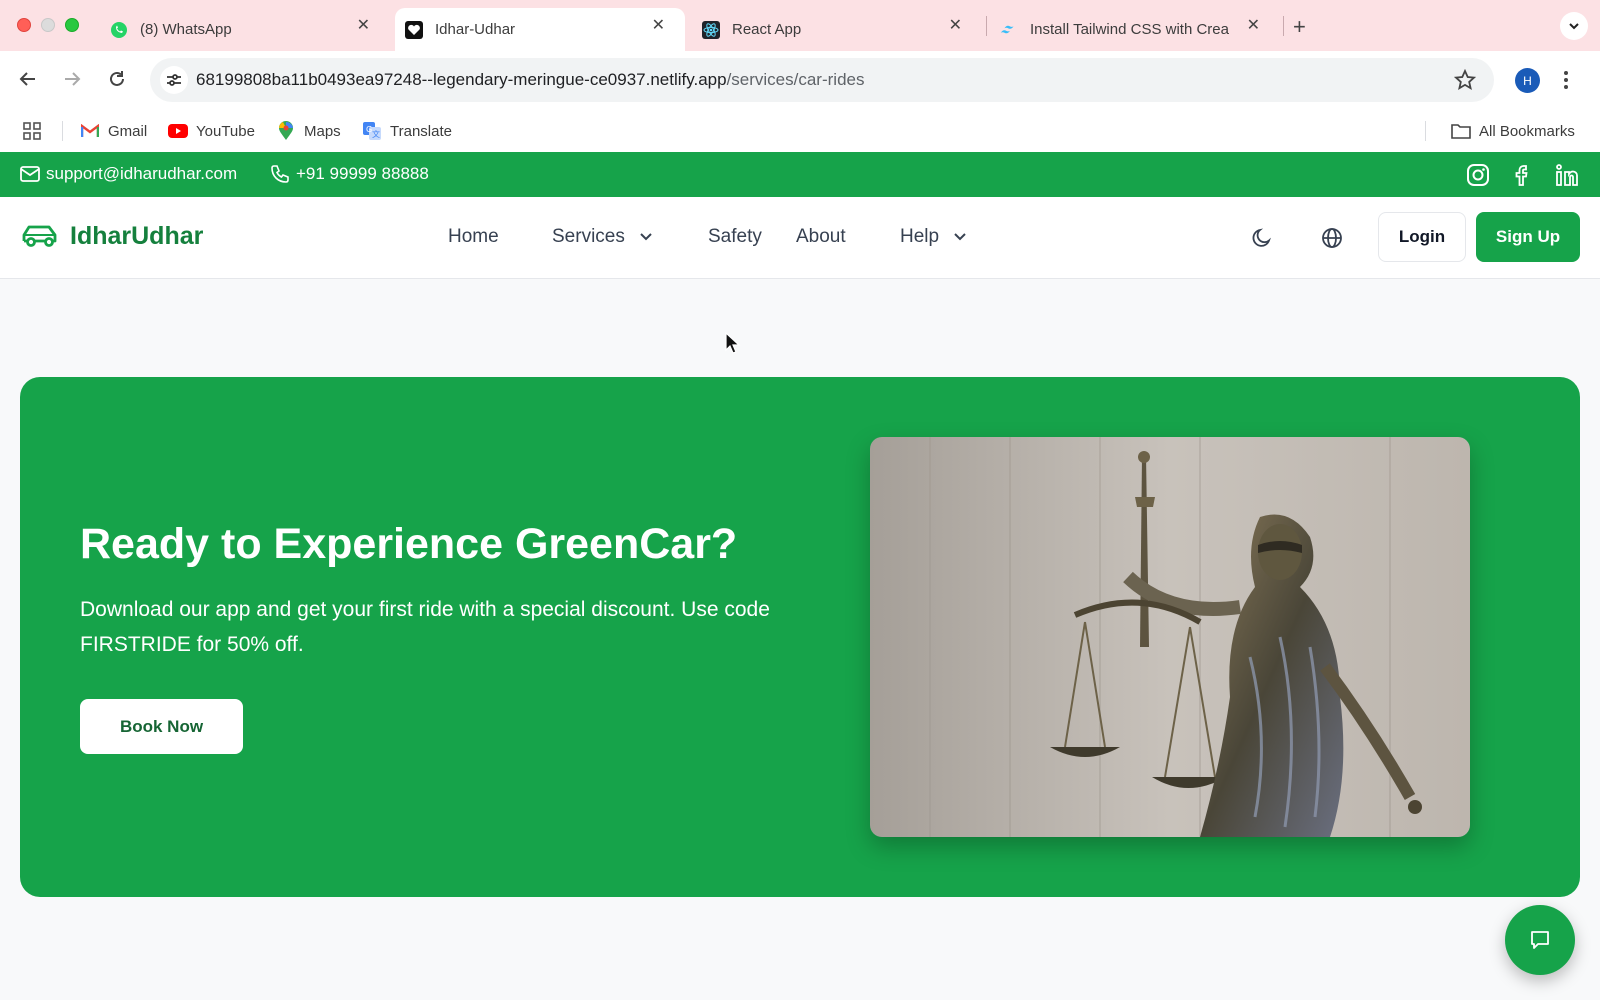  I want to click on chat-bubble-icon, so click(1540, 940).